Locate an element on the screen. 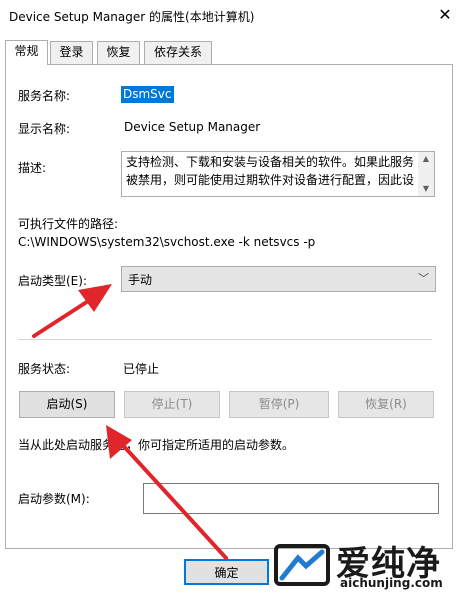  stop-button: 停止(T) is located at coordinates (172, 404).